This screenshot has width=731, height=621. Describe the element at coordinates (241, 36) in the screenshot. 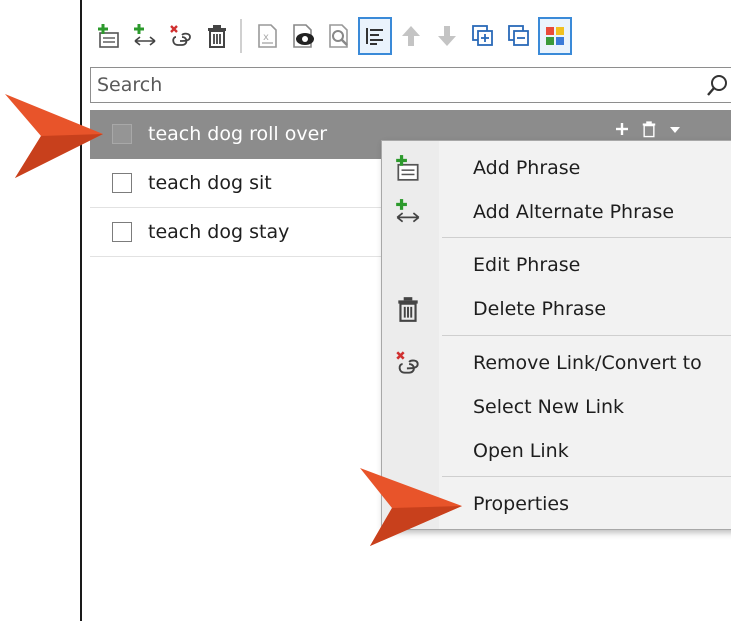

I see `toolbar-separator` at that location.